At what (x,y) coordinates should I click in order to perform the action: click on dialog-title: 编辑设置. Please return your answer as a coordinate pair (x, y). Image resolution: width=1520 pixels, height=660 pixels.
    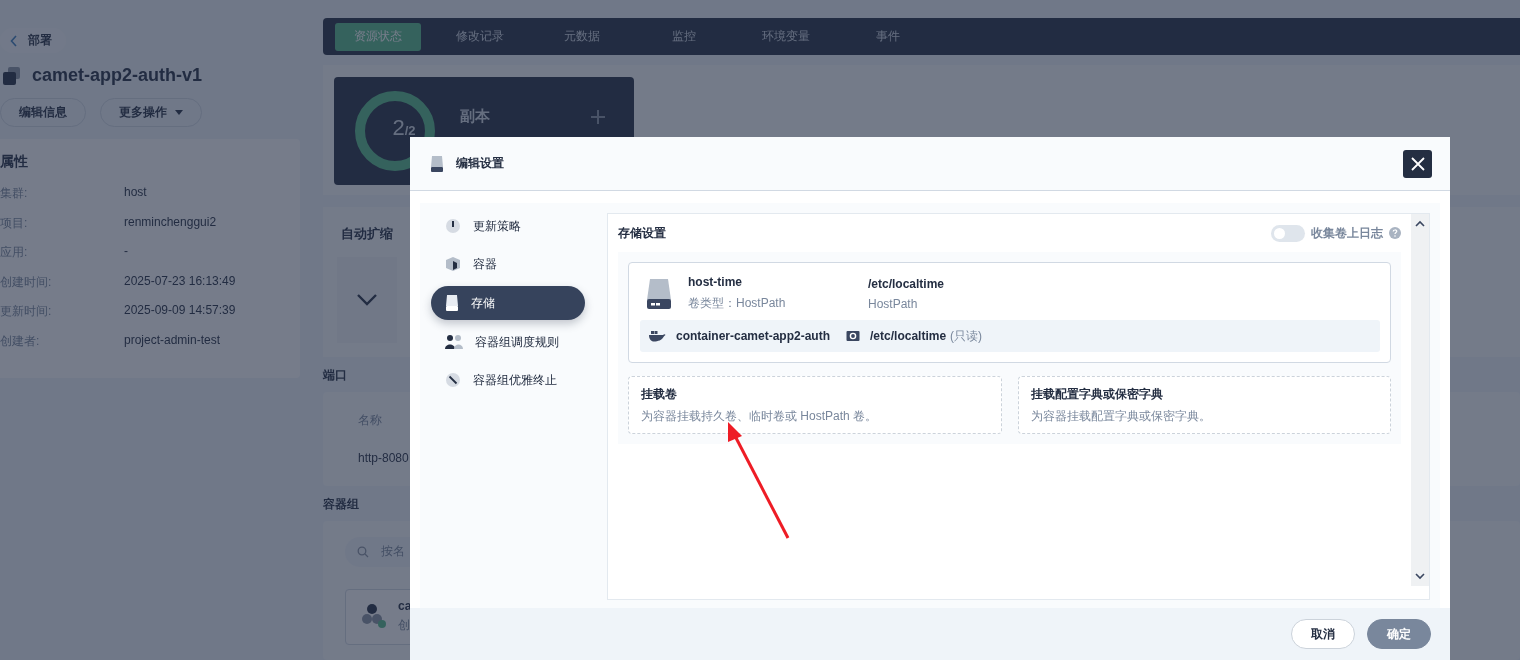
    Looking at the image, I should click on (480, 163).